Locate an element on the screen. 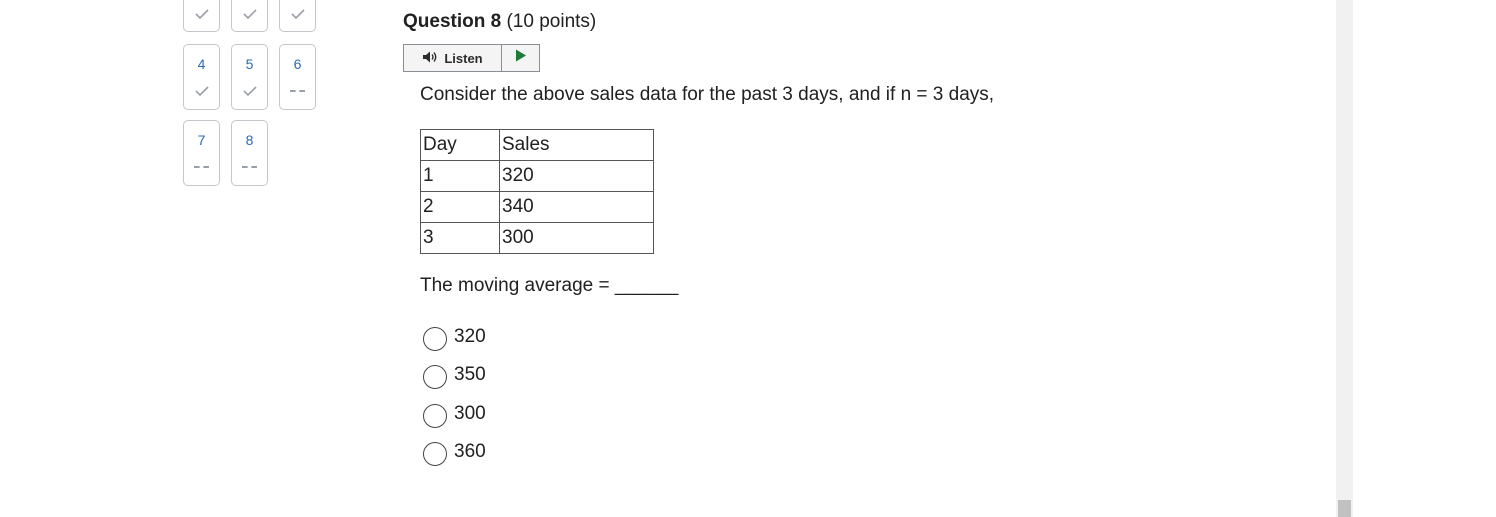  nav-number: 8 is located at coordinates (249, 140).